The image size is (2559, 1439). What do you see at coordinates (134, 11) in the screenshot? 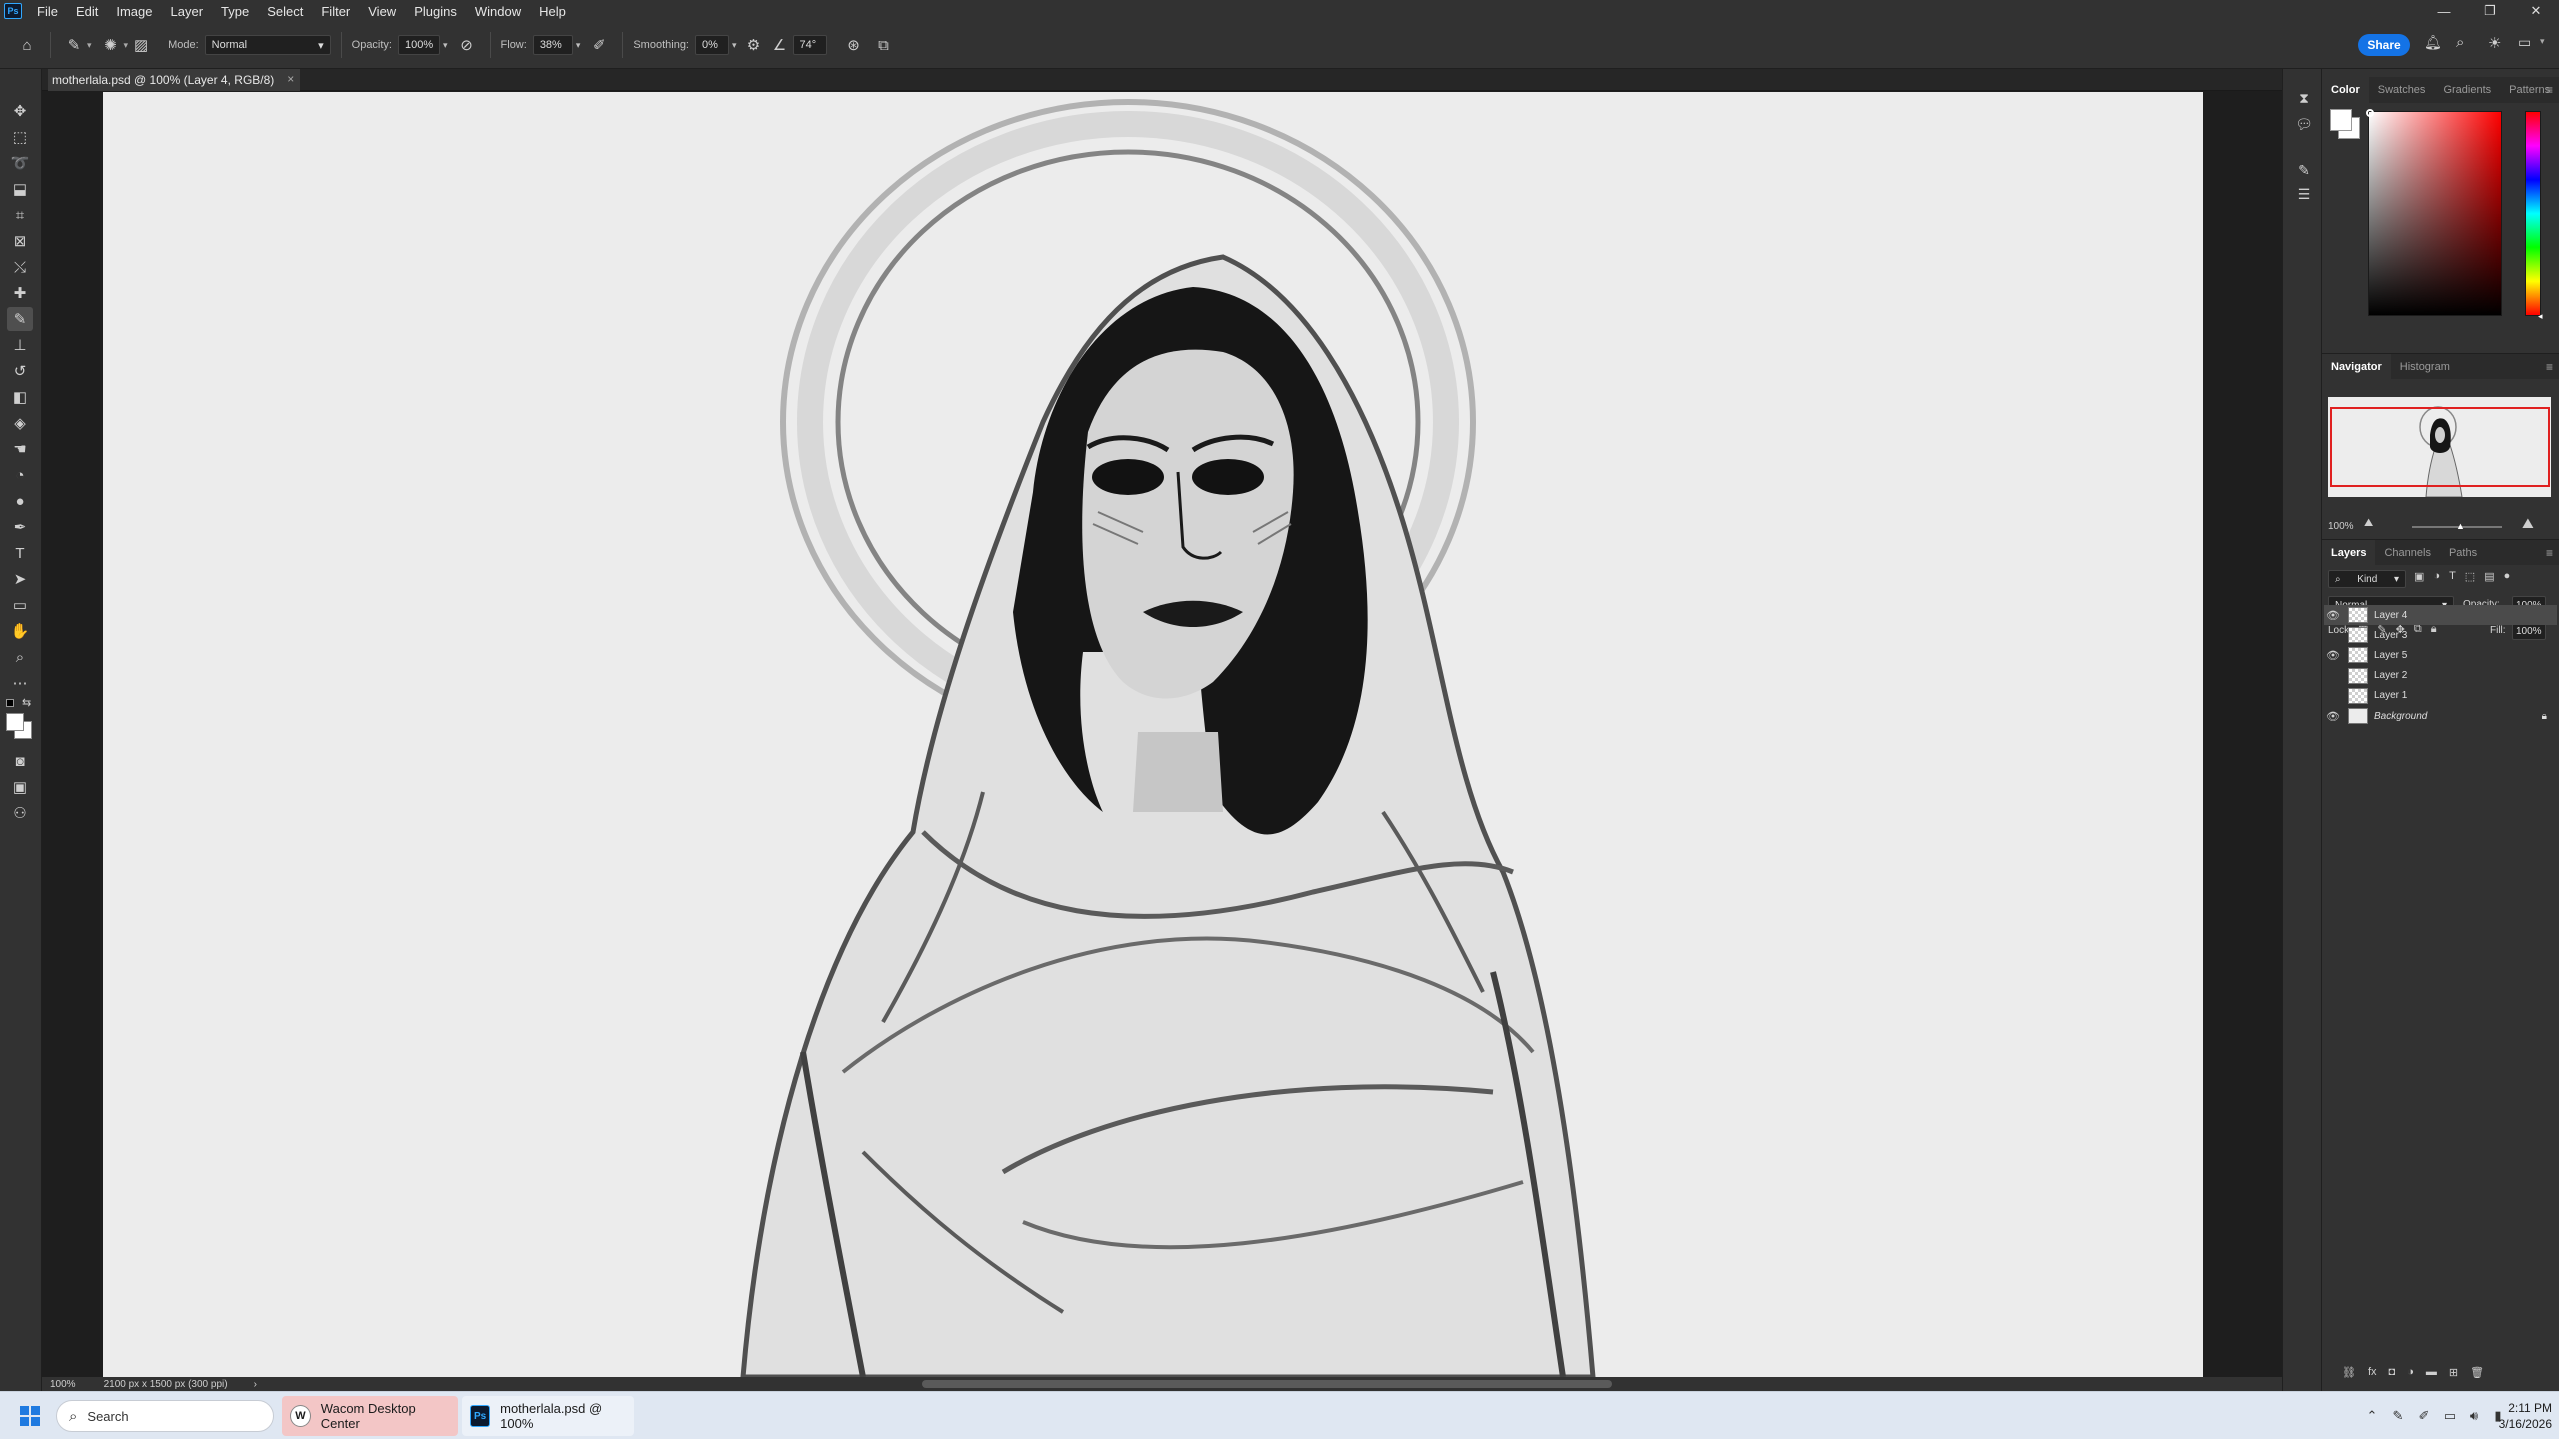
I see `menu-image: Image` at bounding box center [134, 11].